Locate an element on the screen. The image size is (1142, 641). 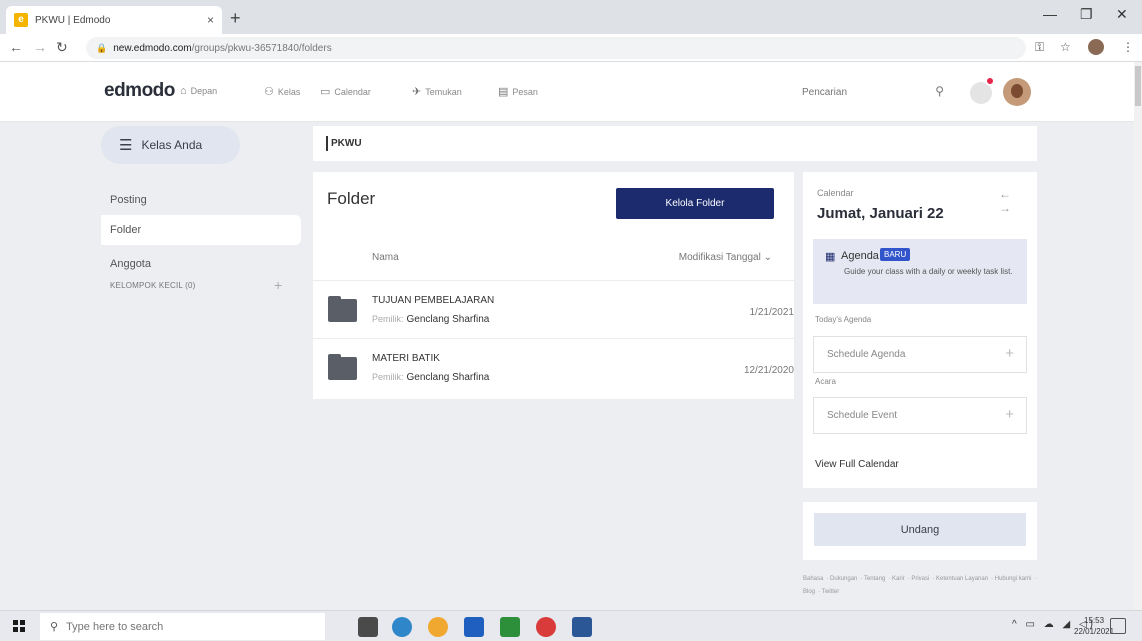
small-groups-label: KELOMPOK KECIL (0) is located at coordinates (153, 285).